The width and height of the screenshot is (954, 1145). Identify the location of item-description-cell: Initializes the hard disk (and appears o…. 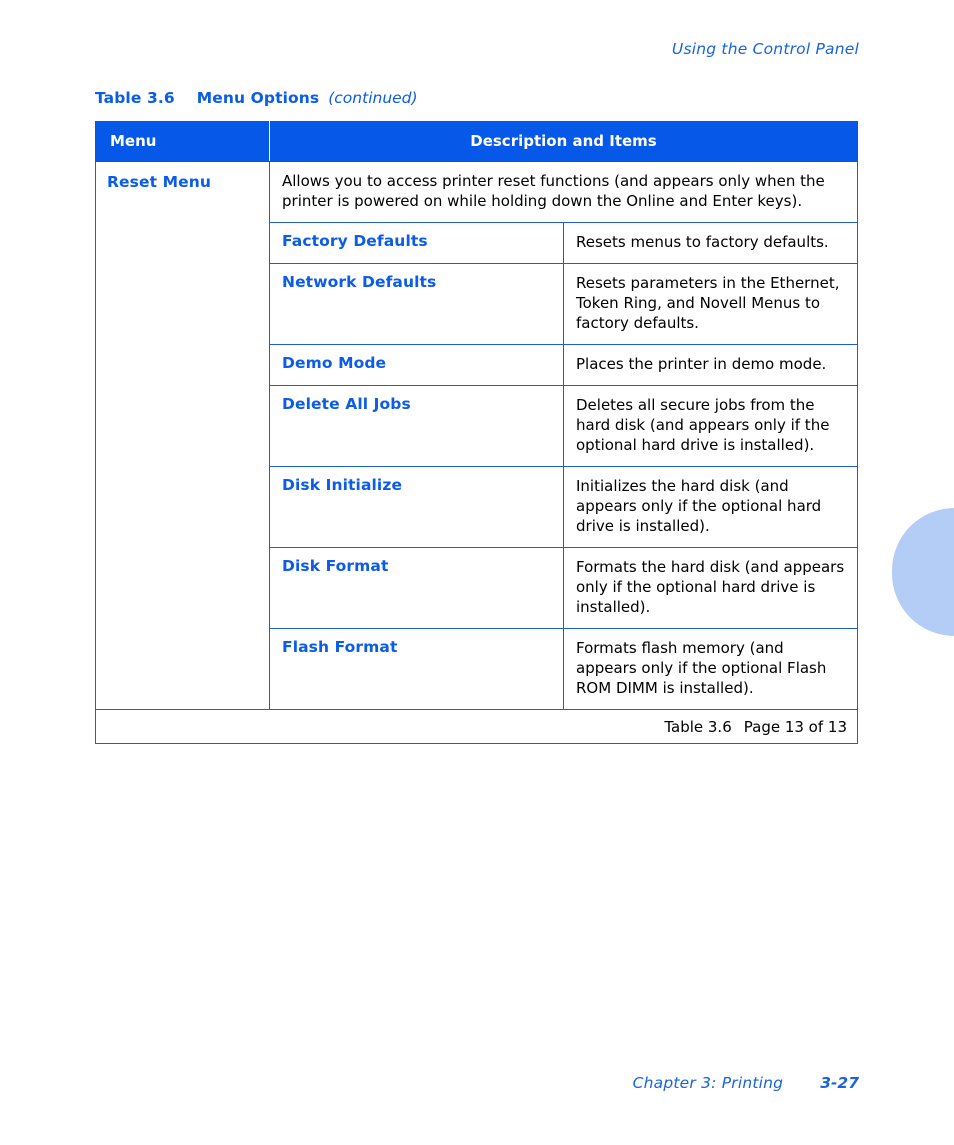
(710, 507).